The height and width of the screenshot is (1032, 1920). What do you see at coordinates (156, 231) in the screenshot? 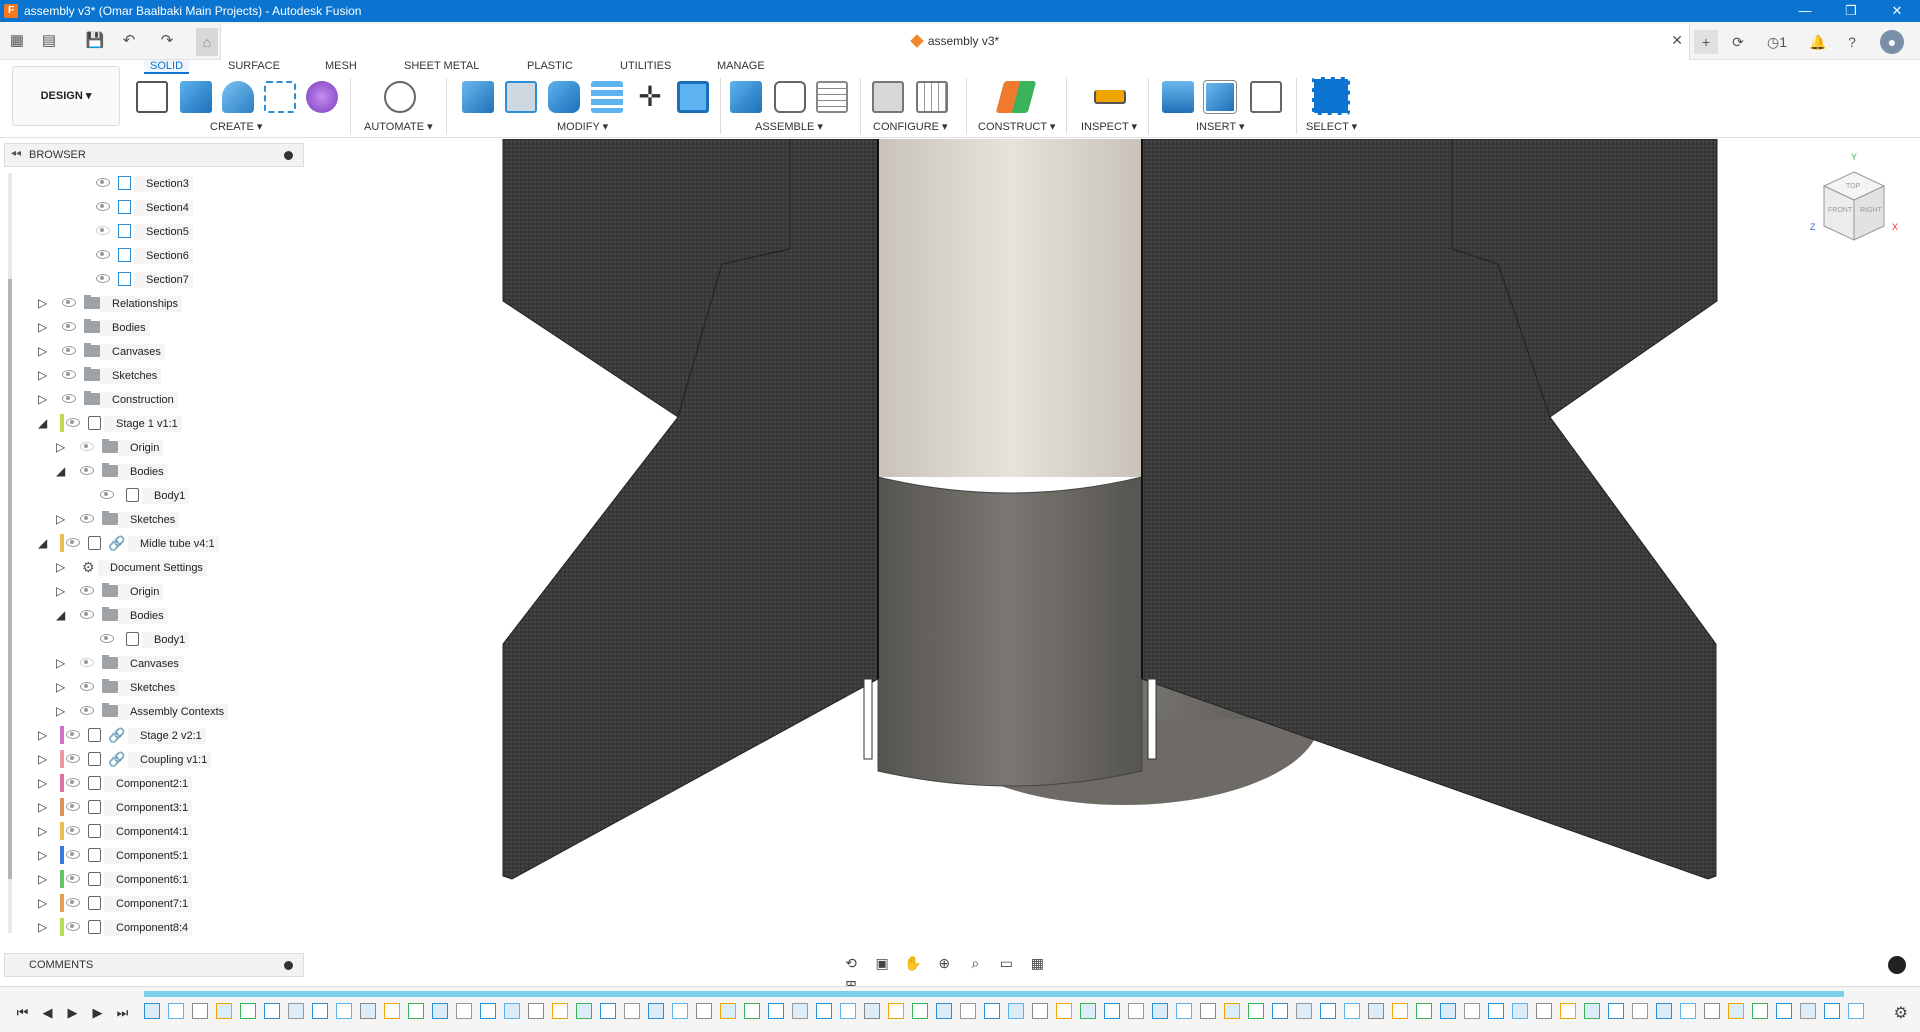
I see `browser-row: Section5` at bounding box center [156, 231].